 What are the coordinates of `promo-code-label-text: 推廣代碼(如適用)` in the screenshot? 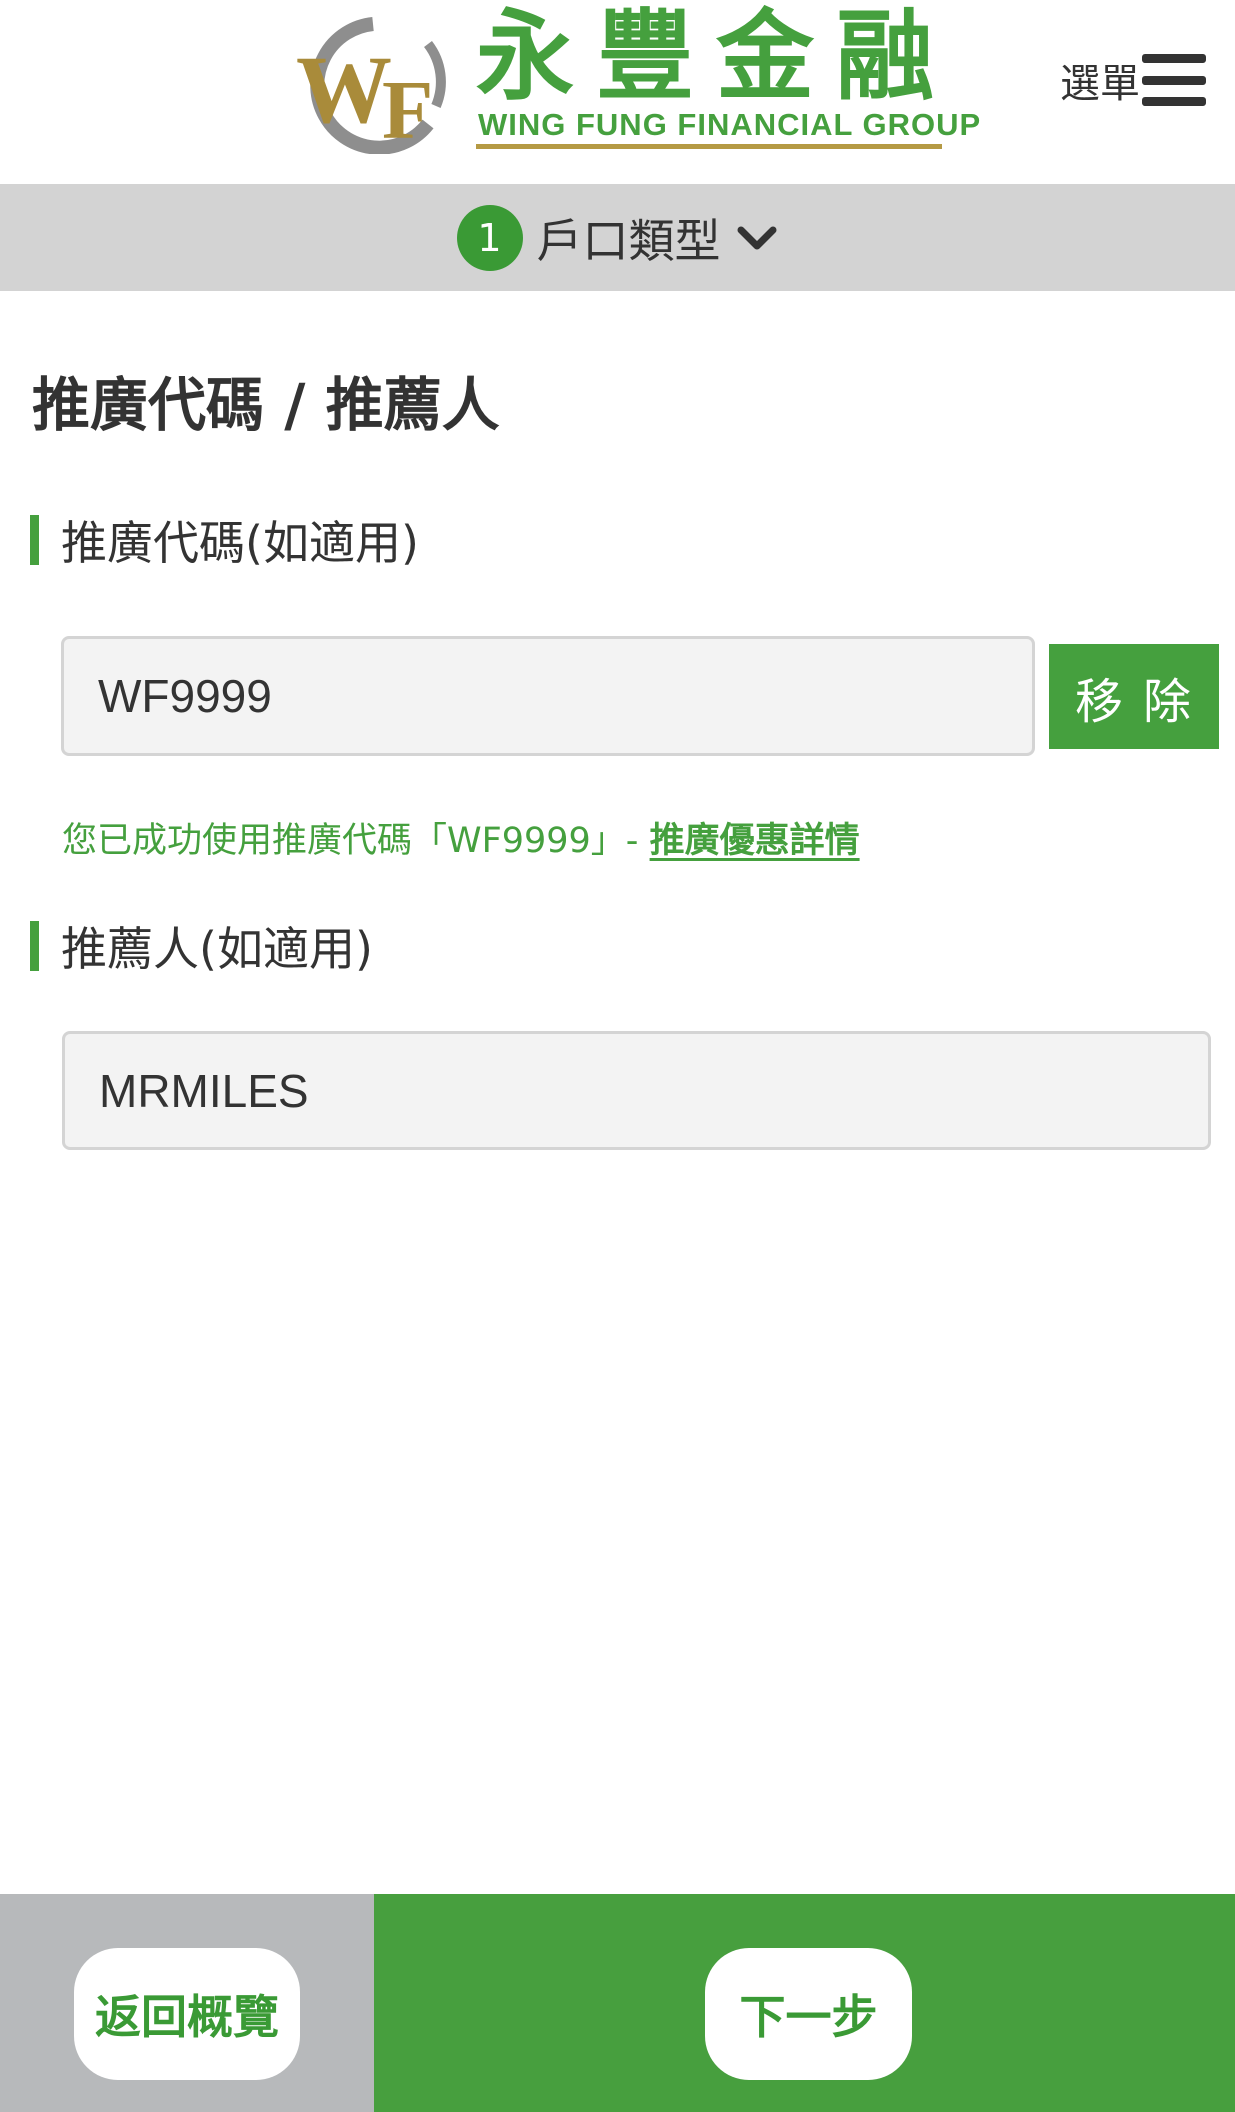 It's located at (240, 543).